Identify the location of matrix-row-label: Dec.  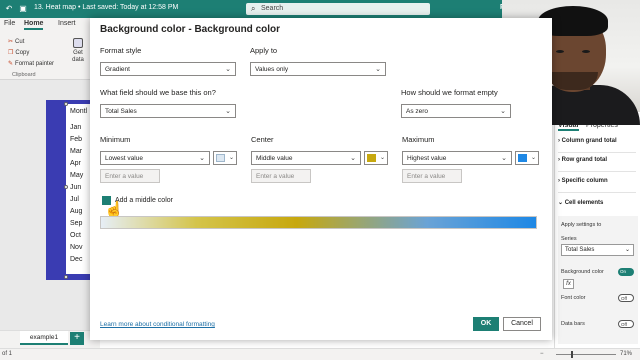
(76, 259).